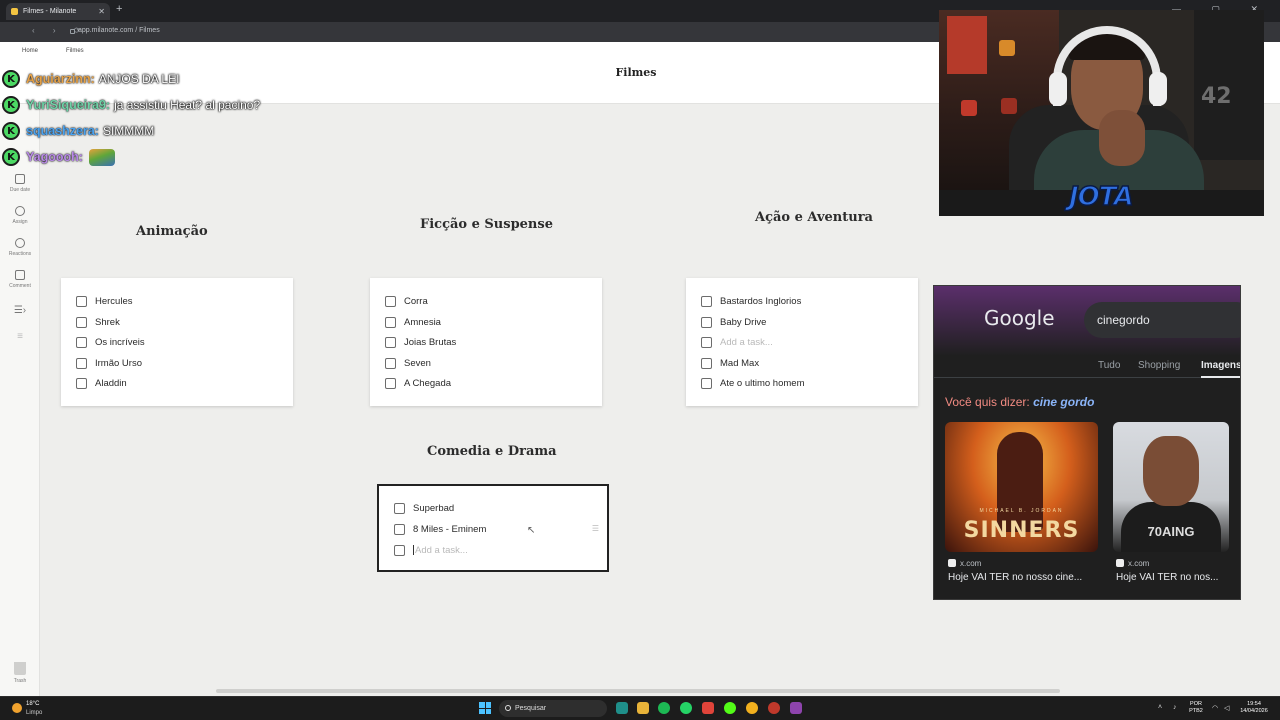 The width and height of the screenshot is (1280, 720). Describe the element at coordinates (172, 231) in the screenshot. I see `column-title-animacao: Animação` at that location.